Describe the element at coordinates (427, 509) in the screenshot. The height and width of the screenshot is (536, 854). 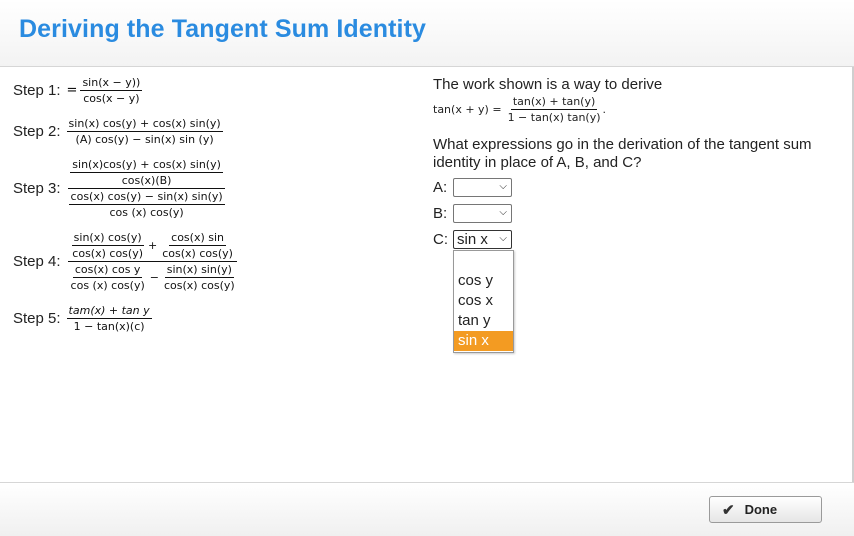
I see `footer: ✔ Done` at that location.